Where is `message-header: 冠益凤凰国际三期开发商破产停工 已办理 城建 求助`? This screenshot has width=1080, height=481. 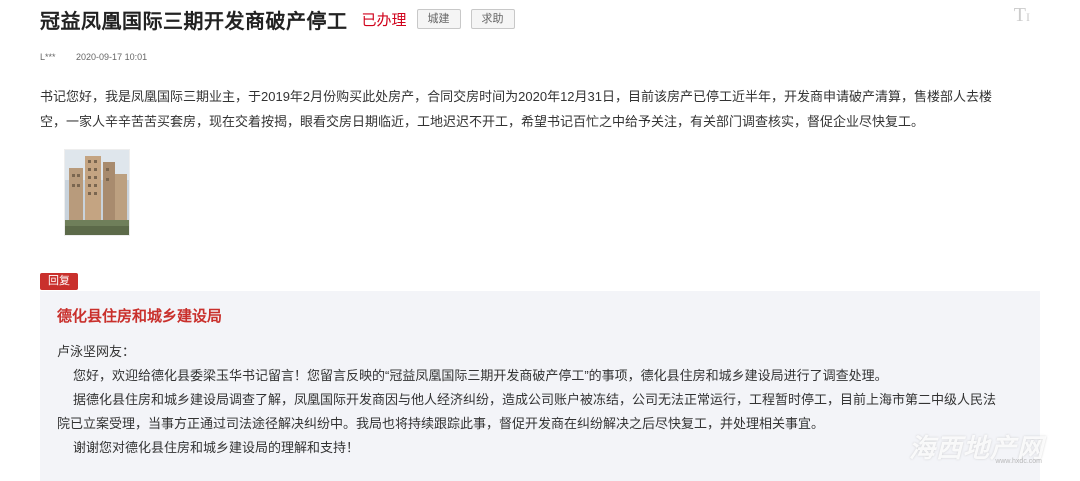
message-header: 冠益凤凰国际三期开发商破产停工 已办理 城建 求助 is located at coordinates (277, 19).